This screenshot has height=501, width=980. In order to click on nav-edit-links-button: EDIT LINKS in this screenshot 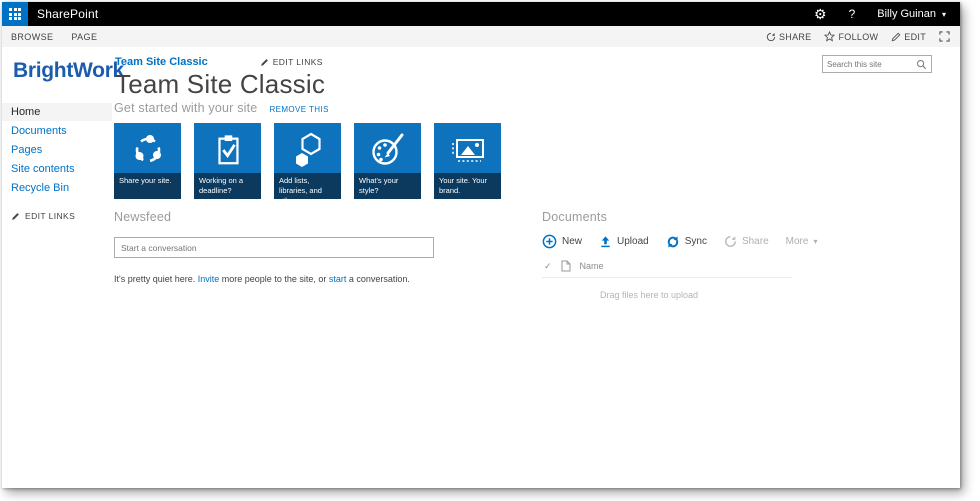, I will do `click(61, 216)`.